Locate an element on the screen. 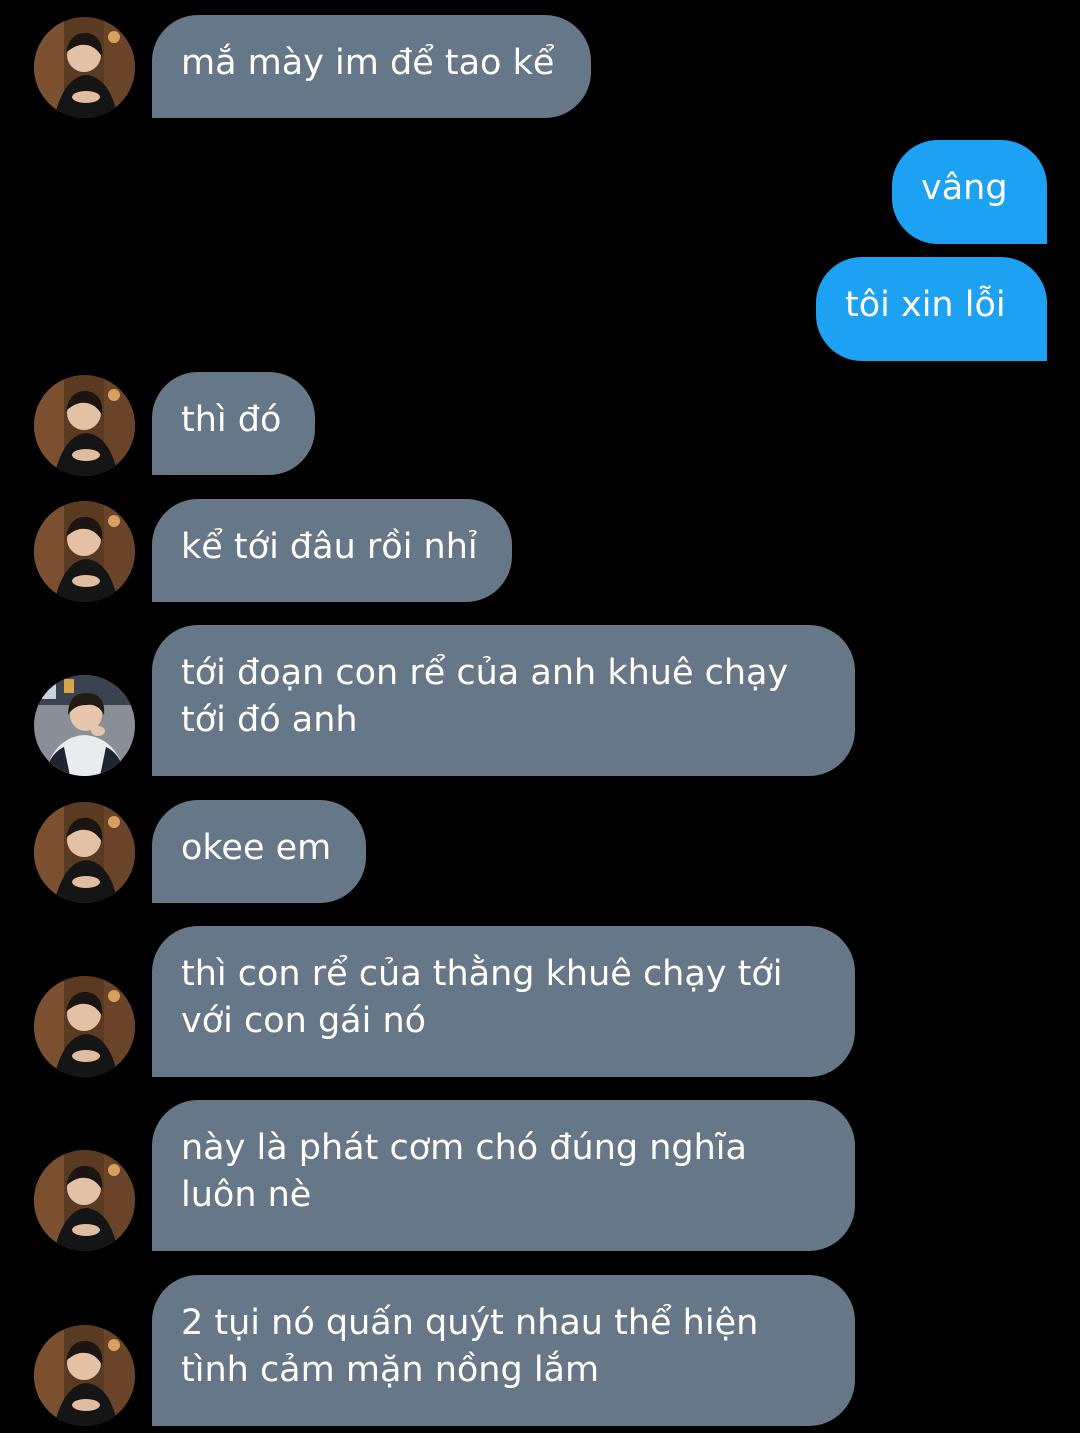  message-text: tới đó anh is located at coordinates (269, 720).